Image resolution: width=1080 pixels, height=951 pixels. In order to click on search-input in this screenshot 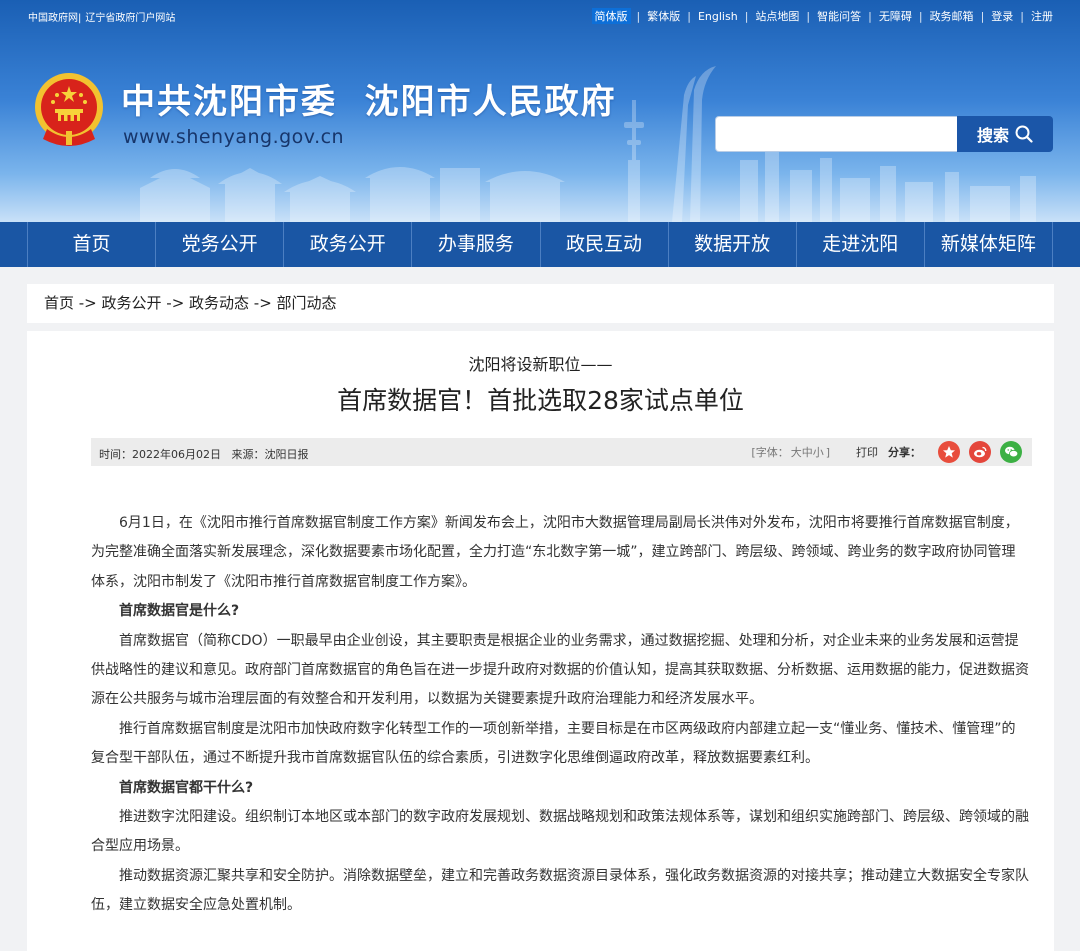, I will do `click(836, 134)`.